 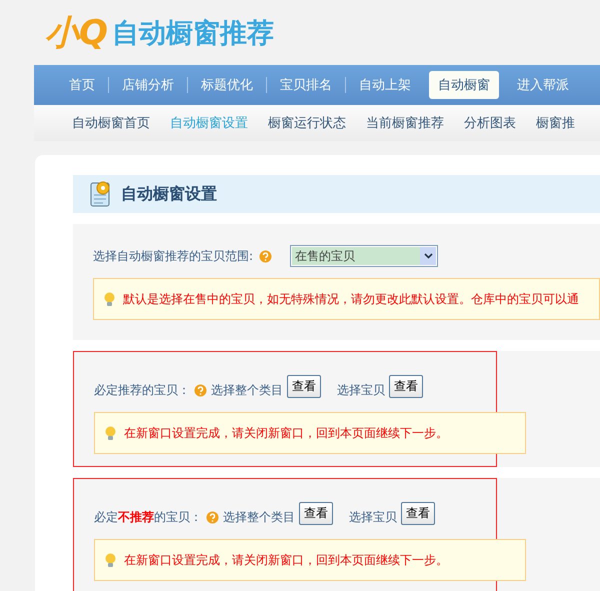 I want to click on sub-nav-link: 自动橱窗首页, so click(x=111, y=123).